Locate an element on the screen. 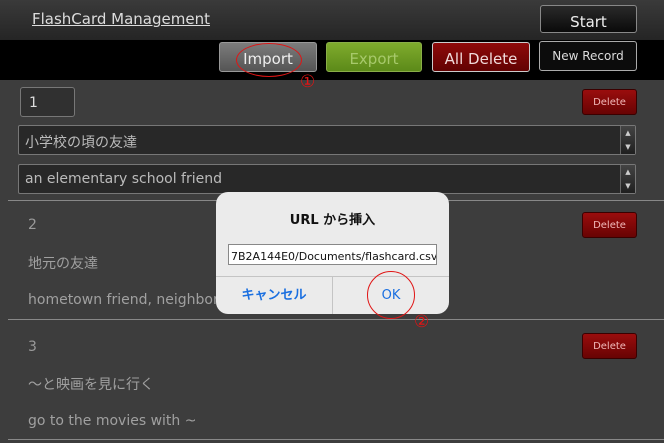  all-delete-button: All Delete is located at coordinates (481, 57).